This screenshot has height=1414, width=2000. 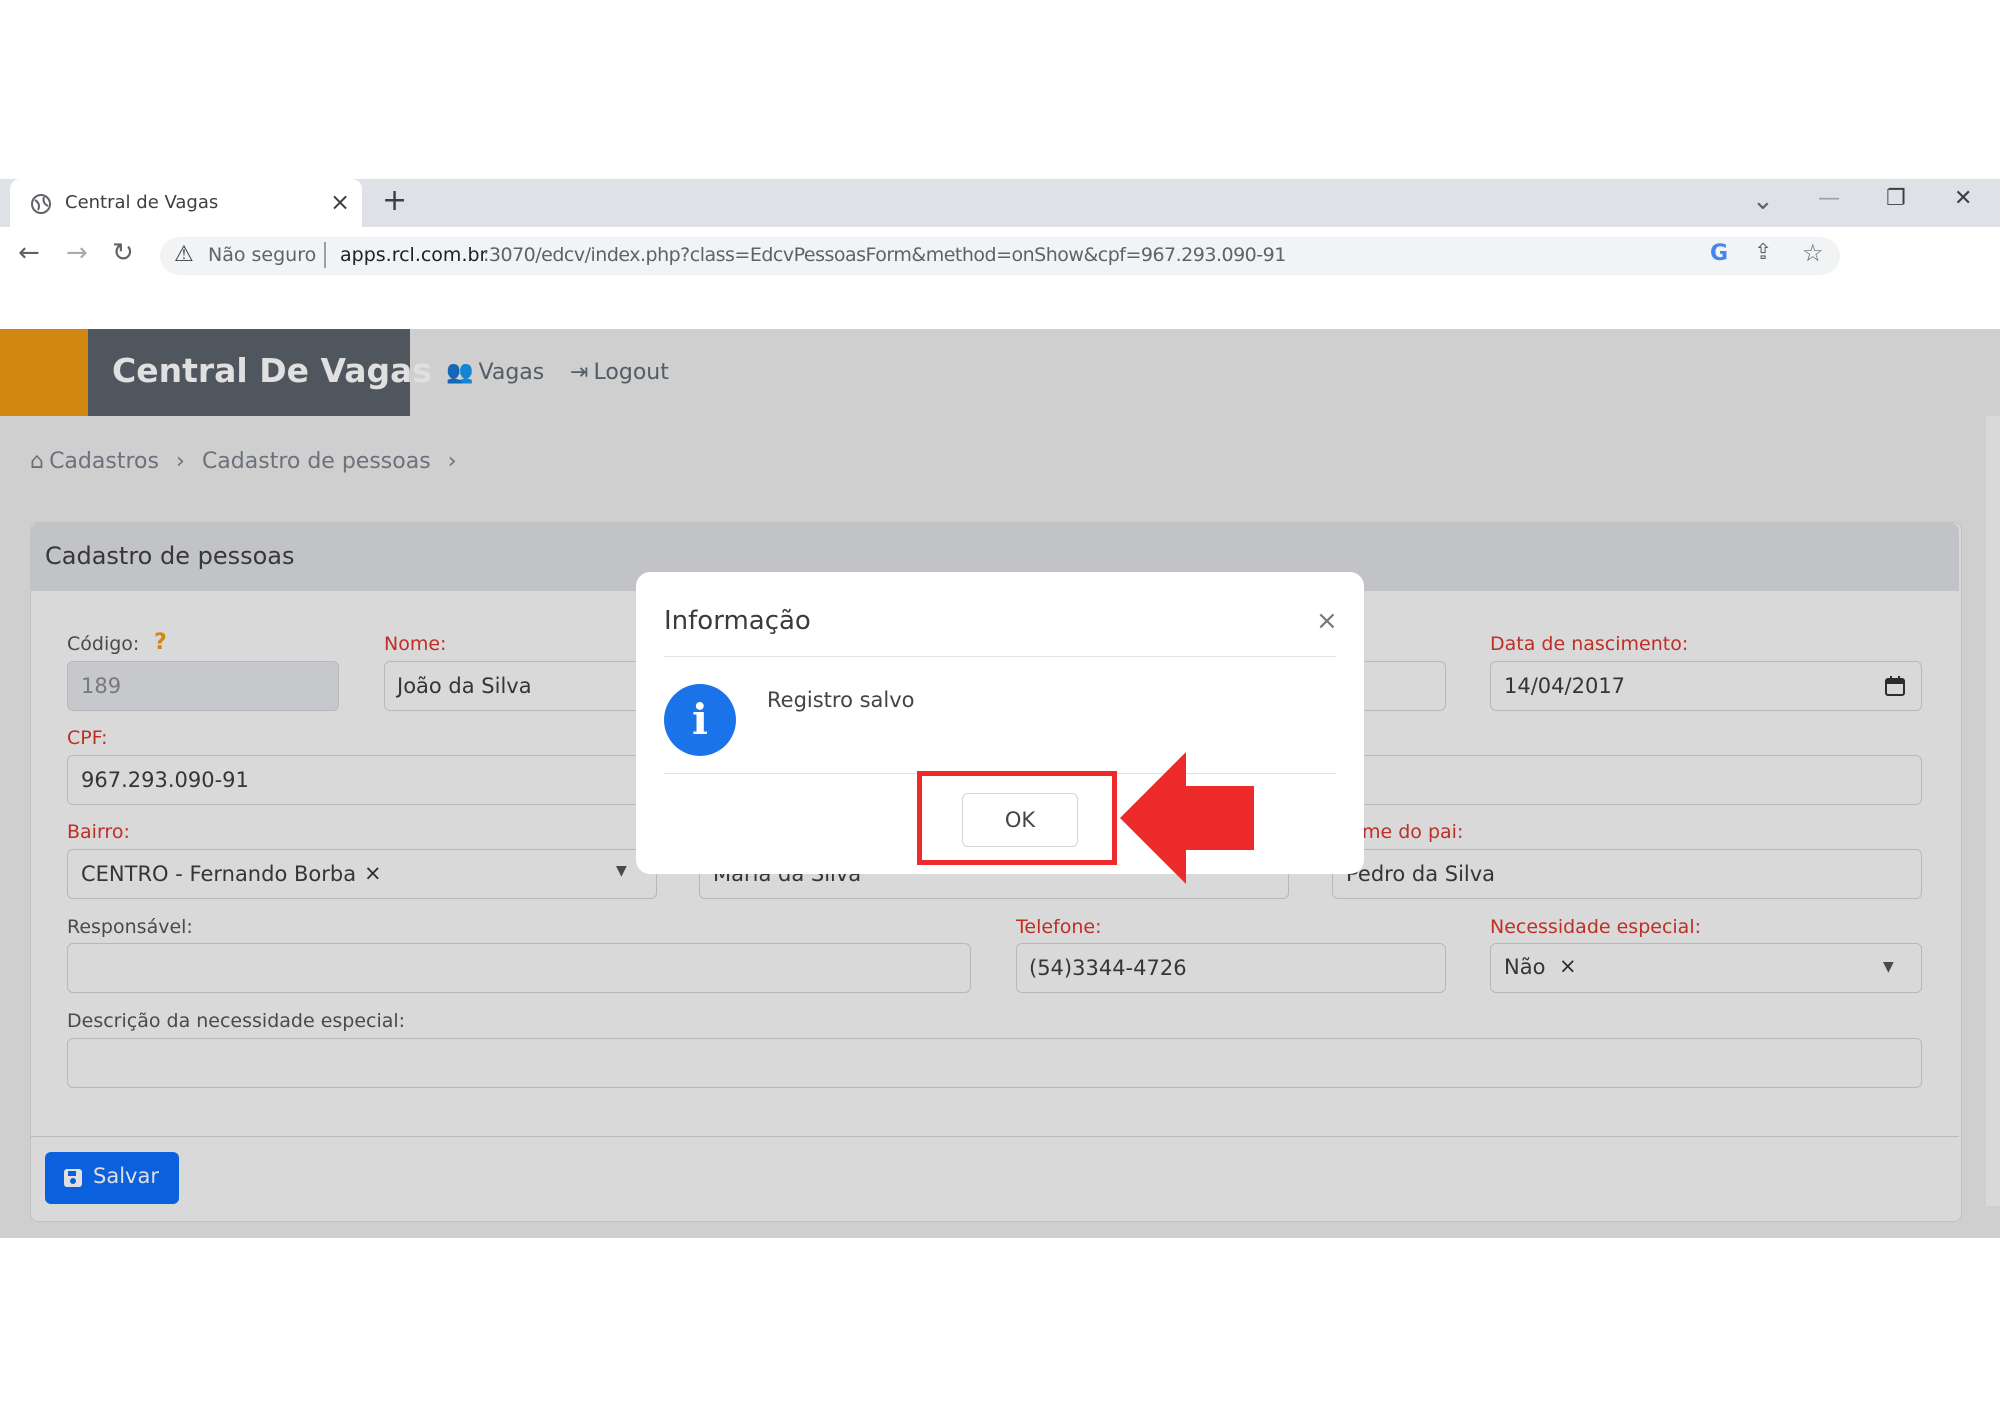 I want to click on share-icon: ⇪, so click(x=1763, y=252).